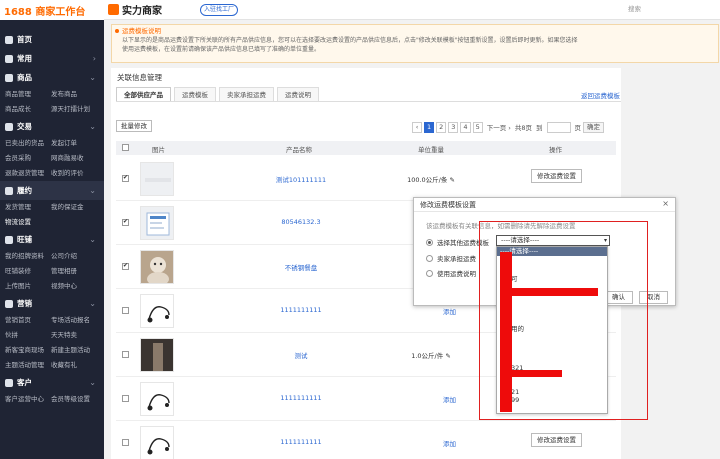  What do you see at coordinates (77, 335) in the screenshot?
I see `sidebar-item: 天天特卖` at bounding box center [77, 335].